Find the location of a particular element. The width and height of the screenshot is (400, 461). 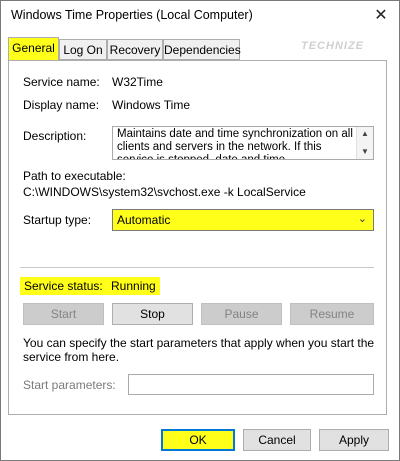

separator is located at coordinates (197, 267).